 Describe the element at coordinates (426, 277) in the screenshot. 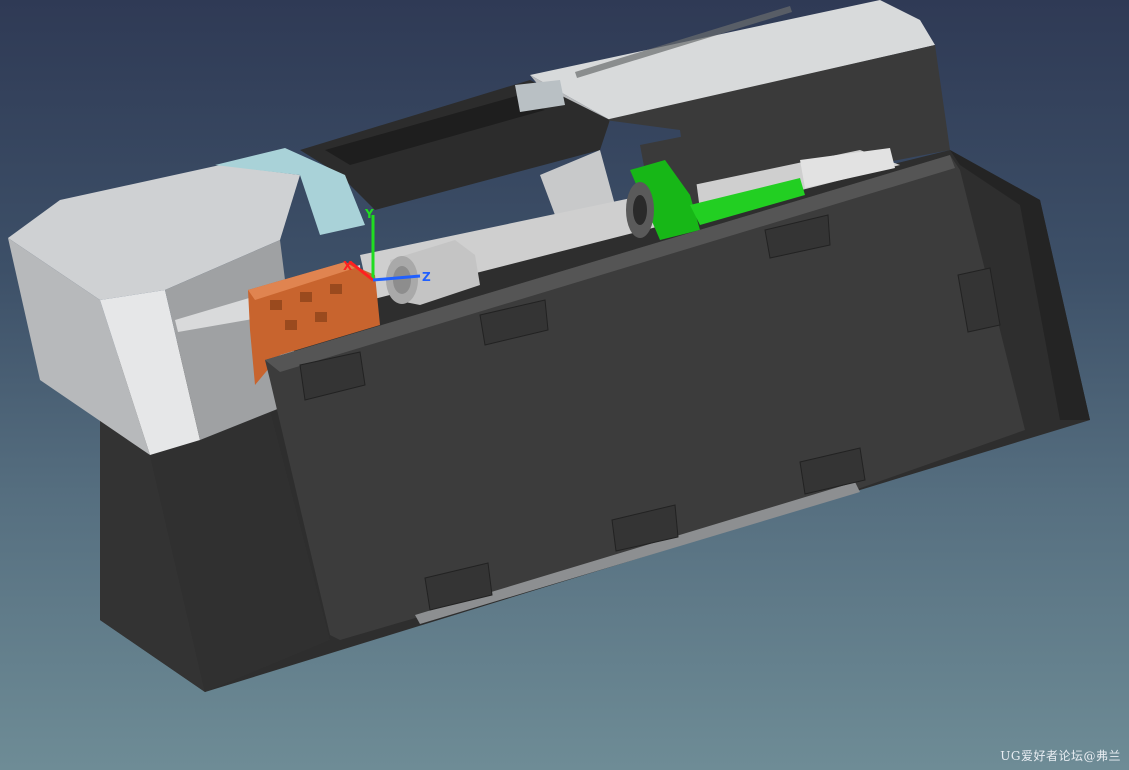

I see `z-axis-label: Z` at that location.